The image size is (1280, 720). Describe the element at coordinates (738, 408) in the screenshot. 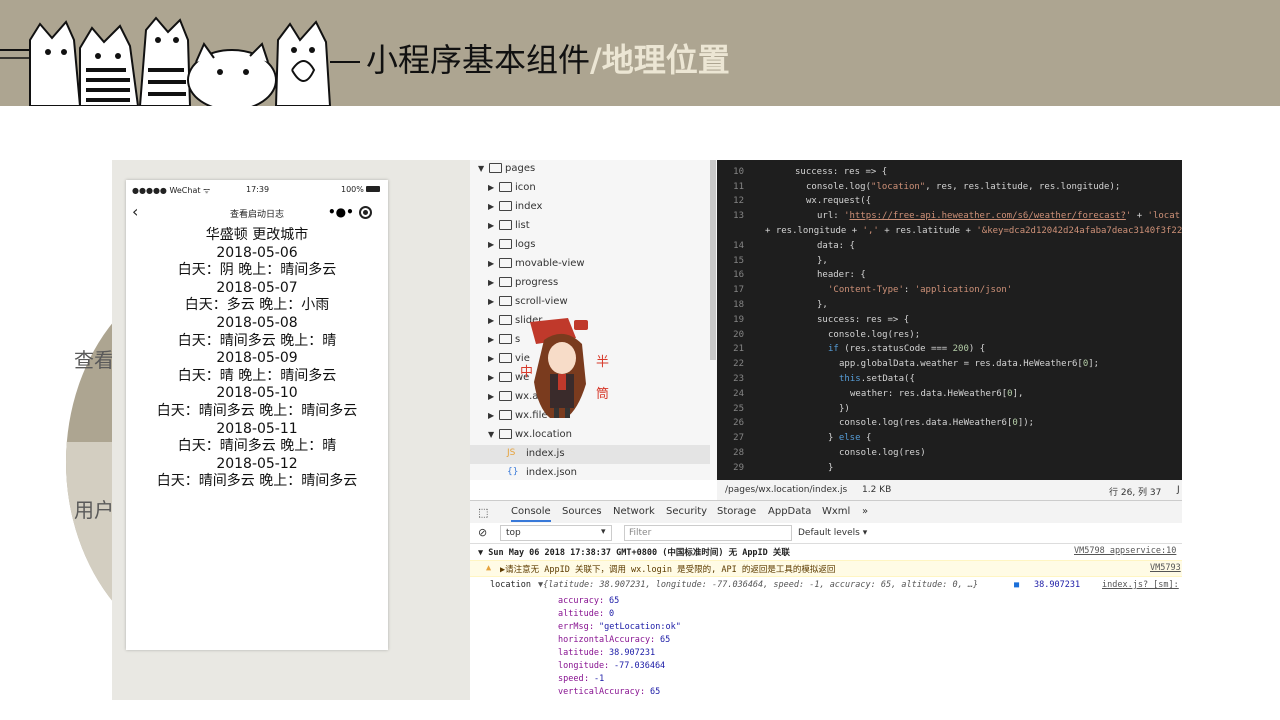

I see `line-number: 25` at that location.